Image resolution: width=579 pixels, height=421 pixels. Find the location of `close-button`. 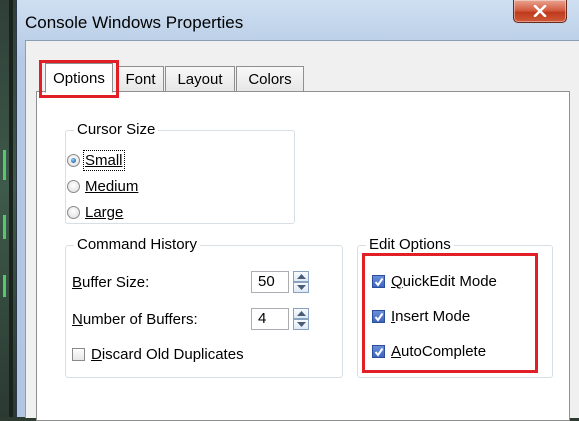

close-button is located at coordinates (540, 11).